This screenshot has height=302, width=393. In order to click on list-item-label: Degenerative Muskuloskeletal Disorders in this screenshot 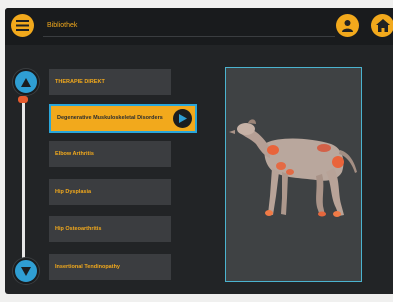, I will do `click(110, 118)`.